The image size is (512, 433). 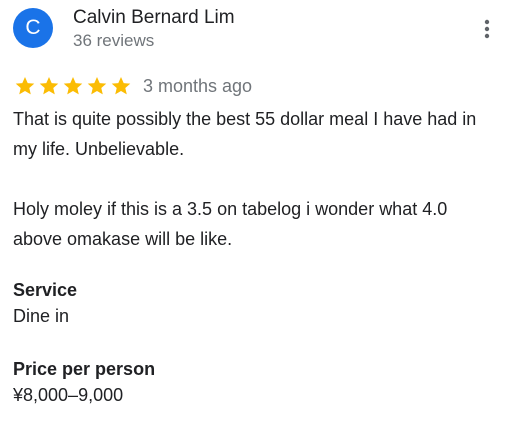 What do you see at coordinates (198, 86) in the screenshot?
I see `review-date: 3 months ago` at bounding box center [198, 86].